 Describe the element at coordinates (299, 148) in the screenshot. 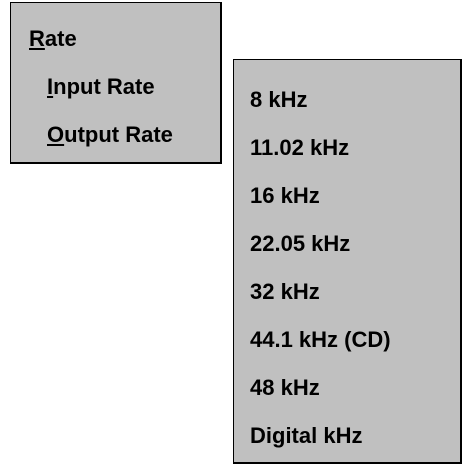

I see `submenu-item-11-02khz: 11.02 kHz` at that location.